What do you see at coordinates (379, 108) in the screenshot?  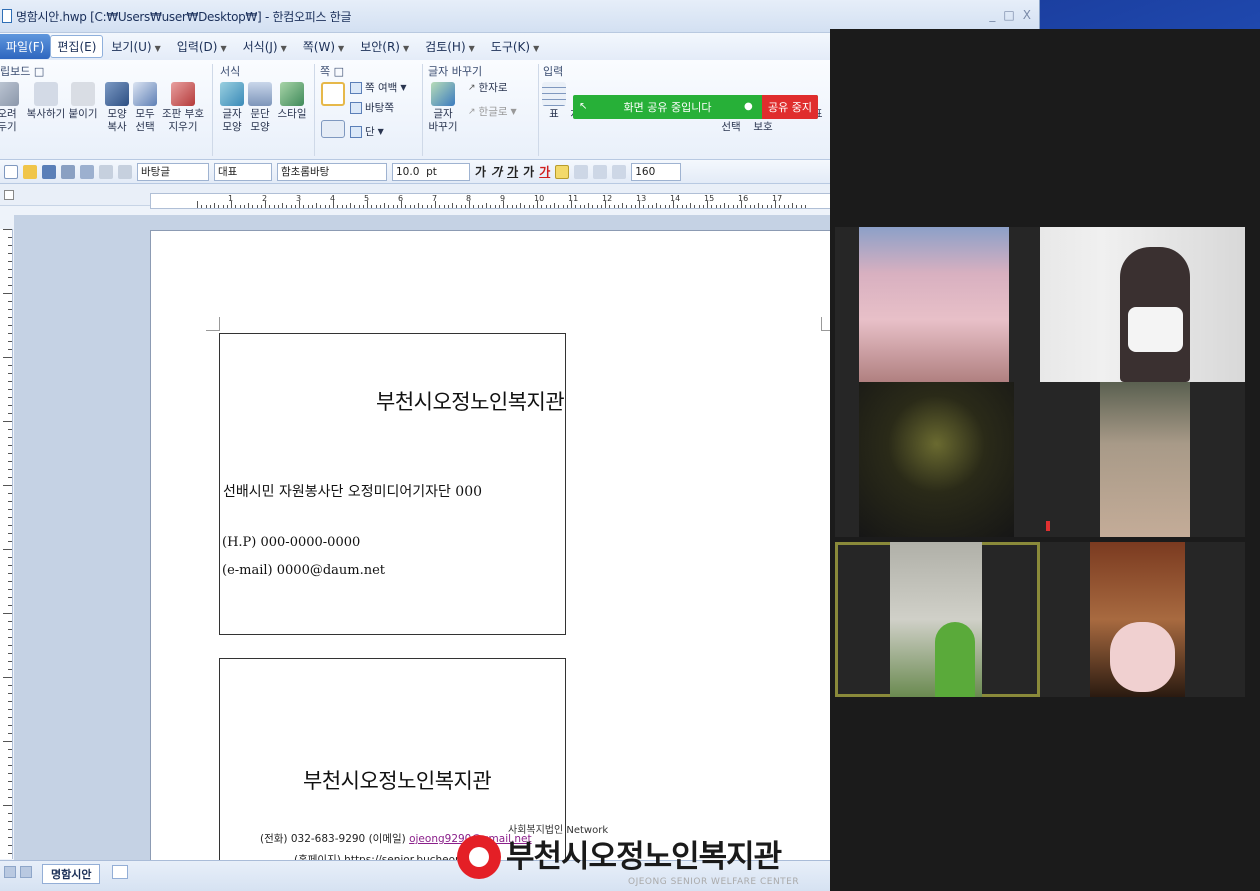 I see `background-page-label: 바탕쪽` at bounding box center [379, 108].